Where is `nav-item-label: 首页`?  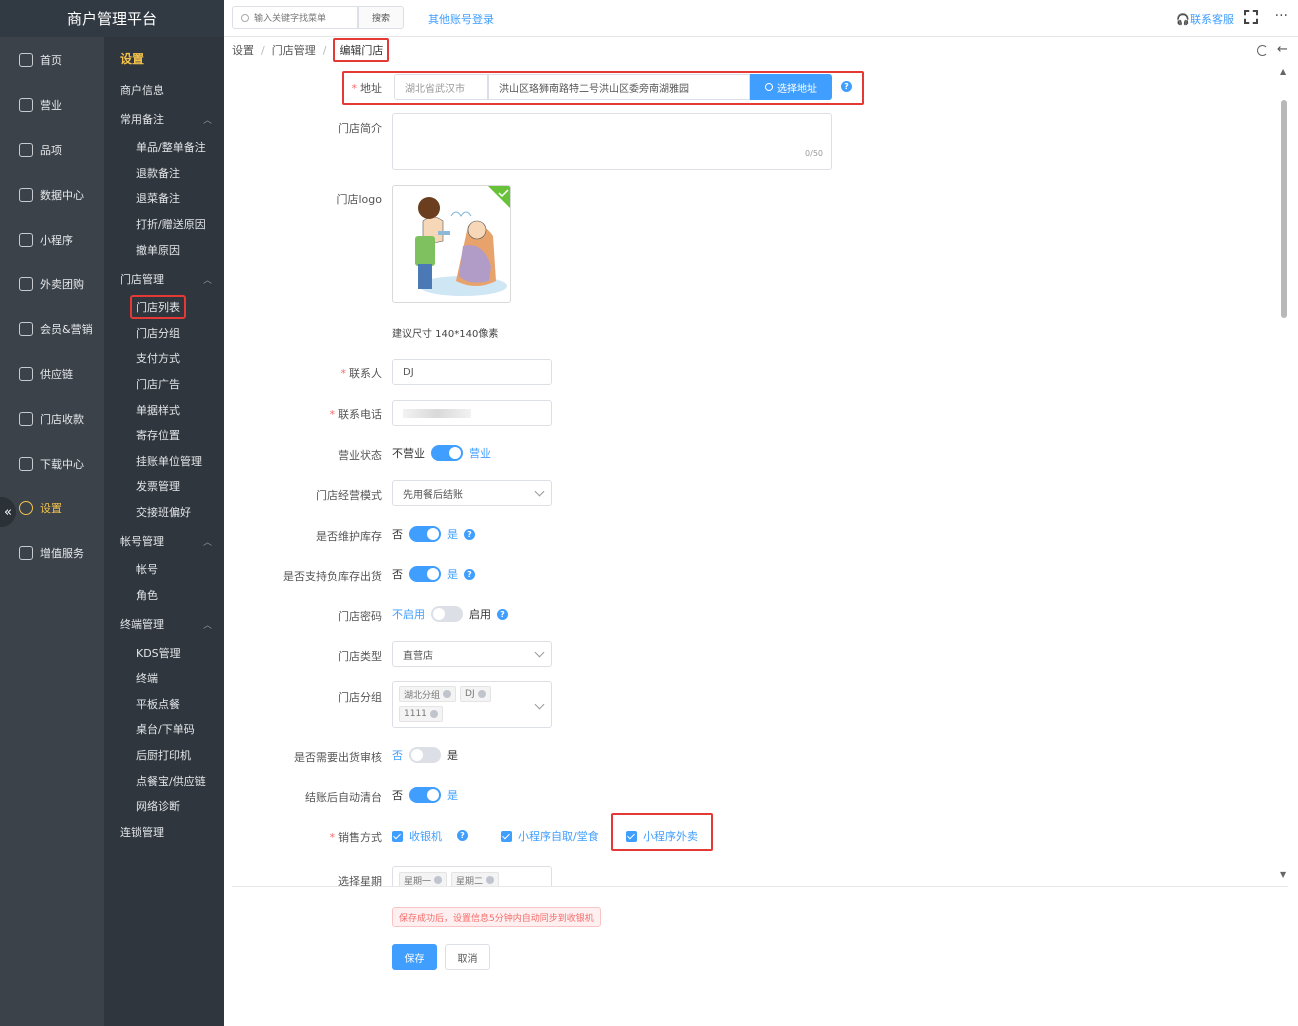
nav-item-label: 首页 is located at coordinates (51, 60).